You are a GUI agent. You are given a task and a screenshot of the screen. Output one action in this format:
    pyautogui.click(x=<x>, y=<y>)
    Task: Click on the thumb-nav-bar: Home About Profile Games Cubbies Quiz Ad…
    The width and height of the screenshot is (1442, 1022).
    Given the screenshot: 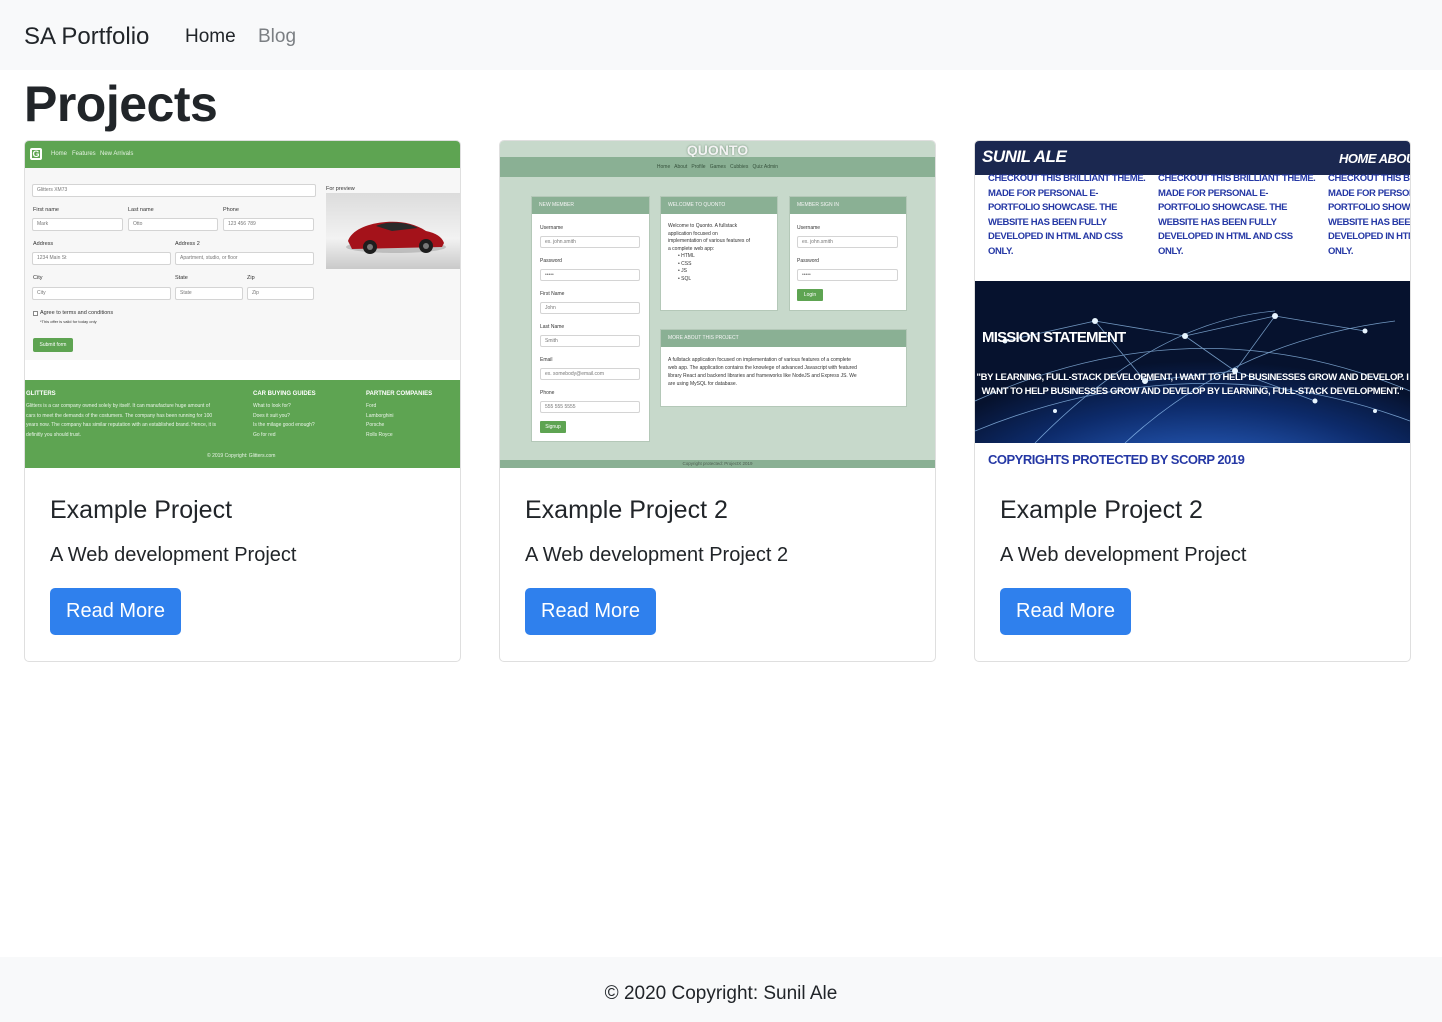 What is the action you would take?
    pyautogui.click(x=717, y=167)
    